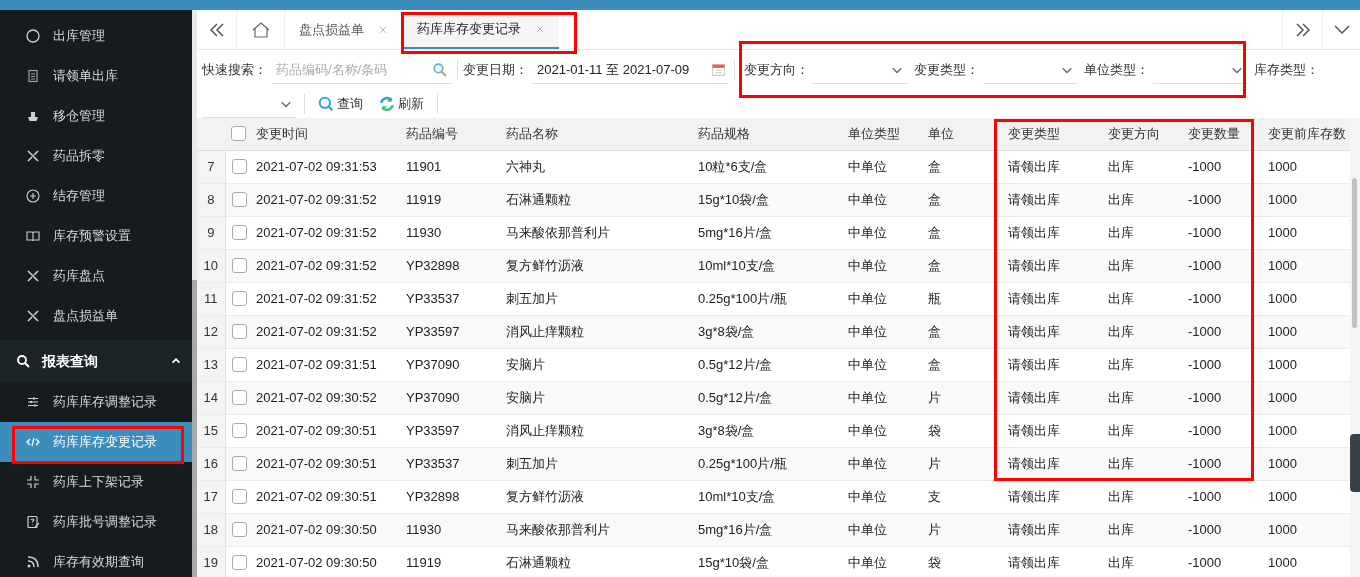 The image size is (1360, 577). What do you see at coordinates (96, 276) in the screenshot?
I see `sidebar-item: 药库盘点` at bounding box center [96, 276].